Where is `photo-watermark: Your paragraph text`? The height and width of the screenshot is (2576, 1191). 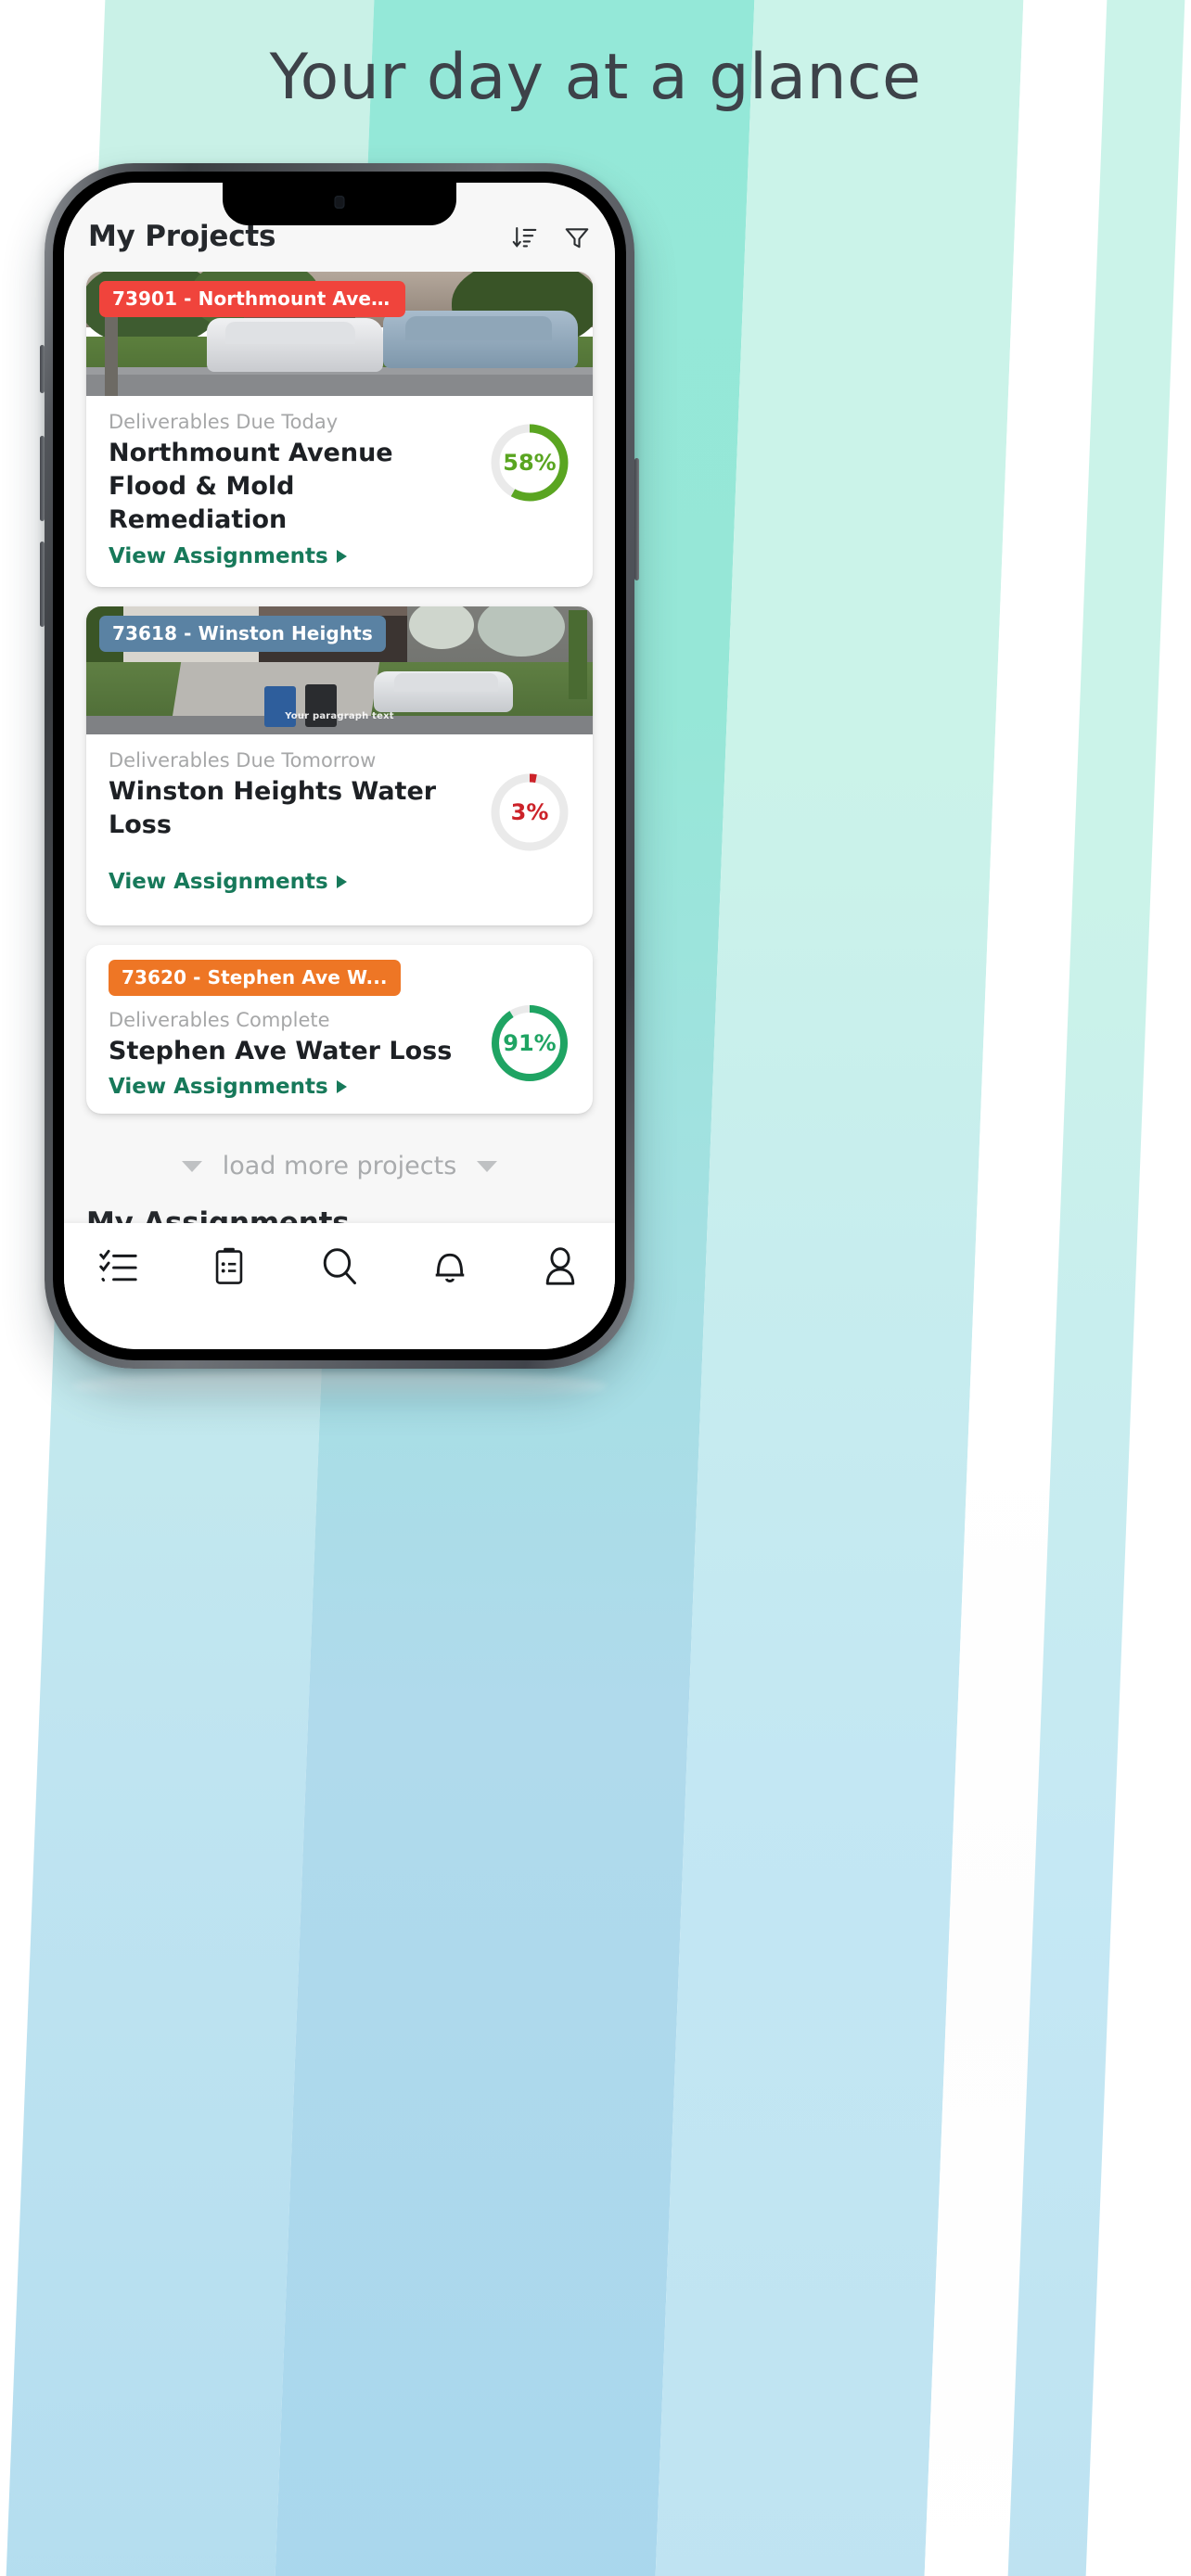 photo-watermark: Your paragraph text is located at coordinates (339, 715).